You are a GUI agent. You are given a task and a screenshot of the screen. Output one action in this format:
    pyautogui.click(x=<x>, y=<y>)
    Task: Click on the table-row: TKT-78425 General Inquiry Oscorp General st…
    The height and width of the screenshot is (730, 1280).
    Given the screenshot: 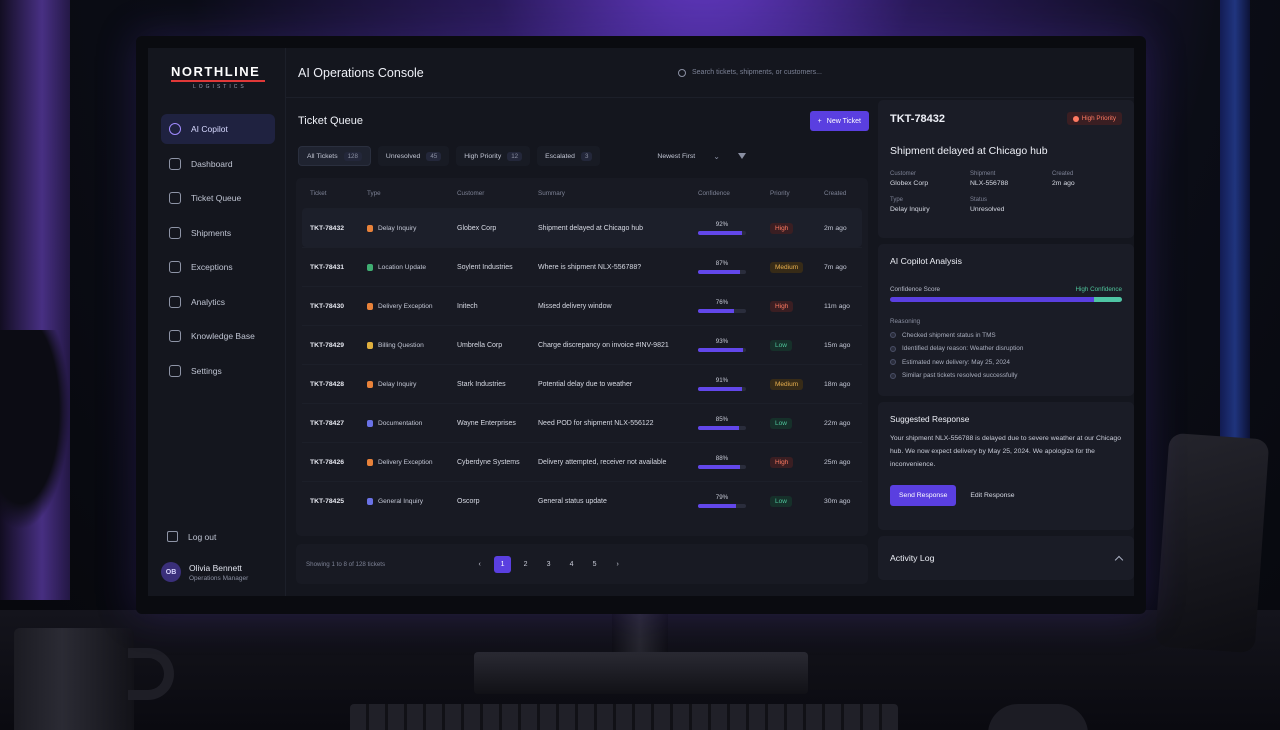 What is the action you would take?
    pyautogui.click(x=582, y=500)
    